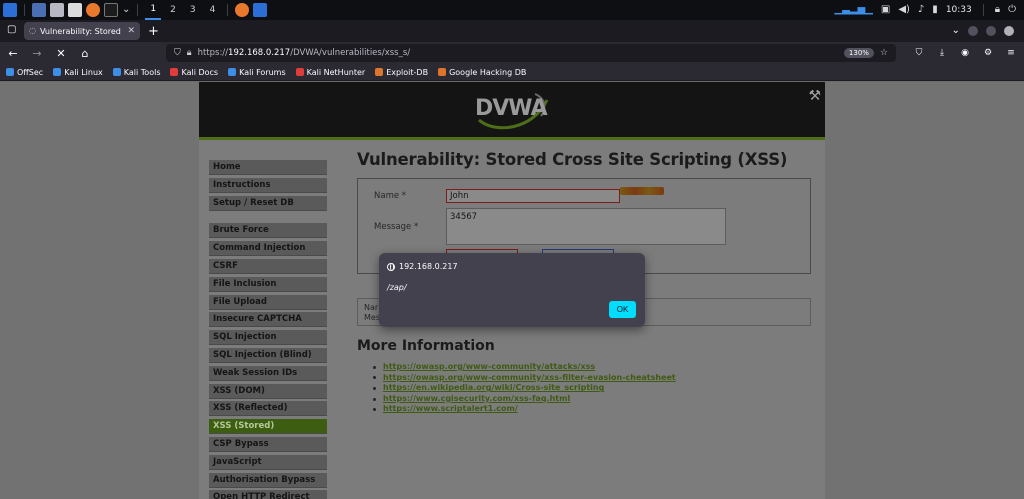 This screenshot has width=1024, height=499. I want to click on menu-item-setup: Setup / Reset DB, so click(268, 203).